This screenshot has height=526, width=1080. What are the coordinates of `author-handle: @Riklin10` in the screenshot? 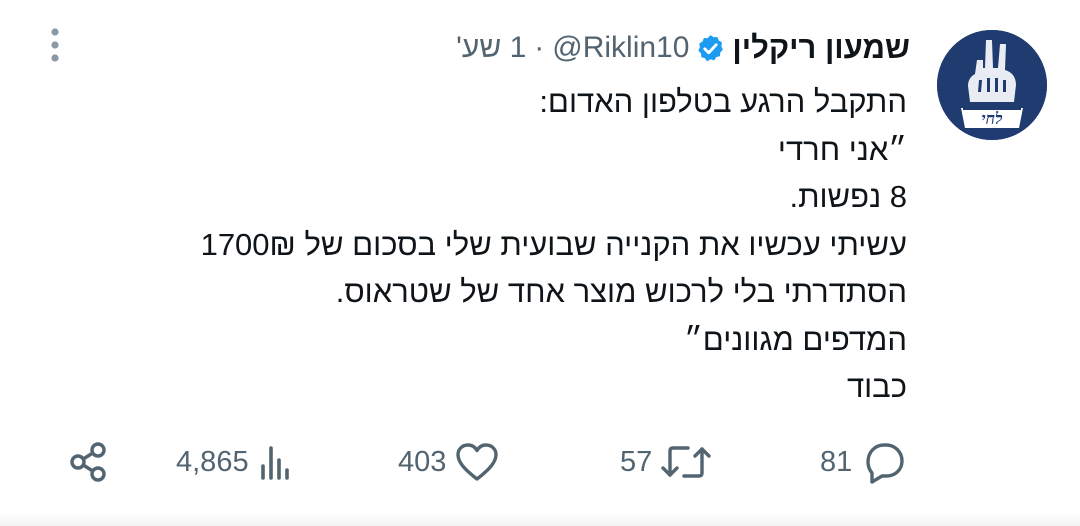 It's located at (620, 48).